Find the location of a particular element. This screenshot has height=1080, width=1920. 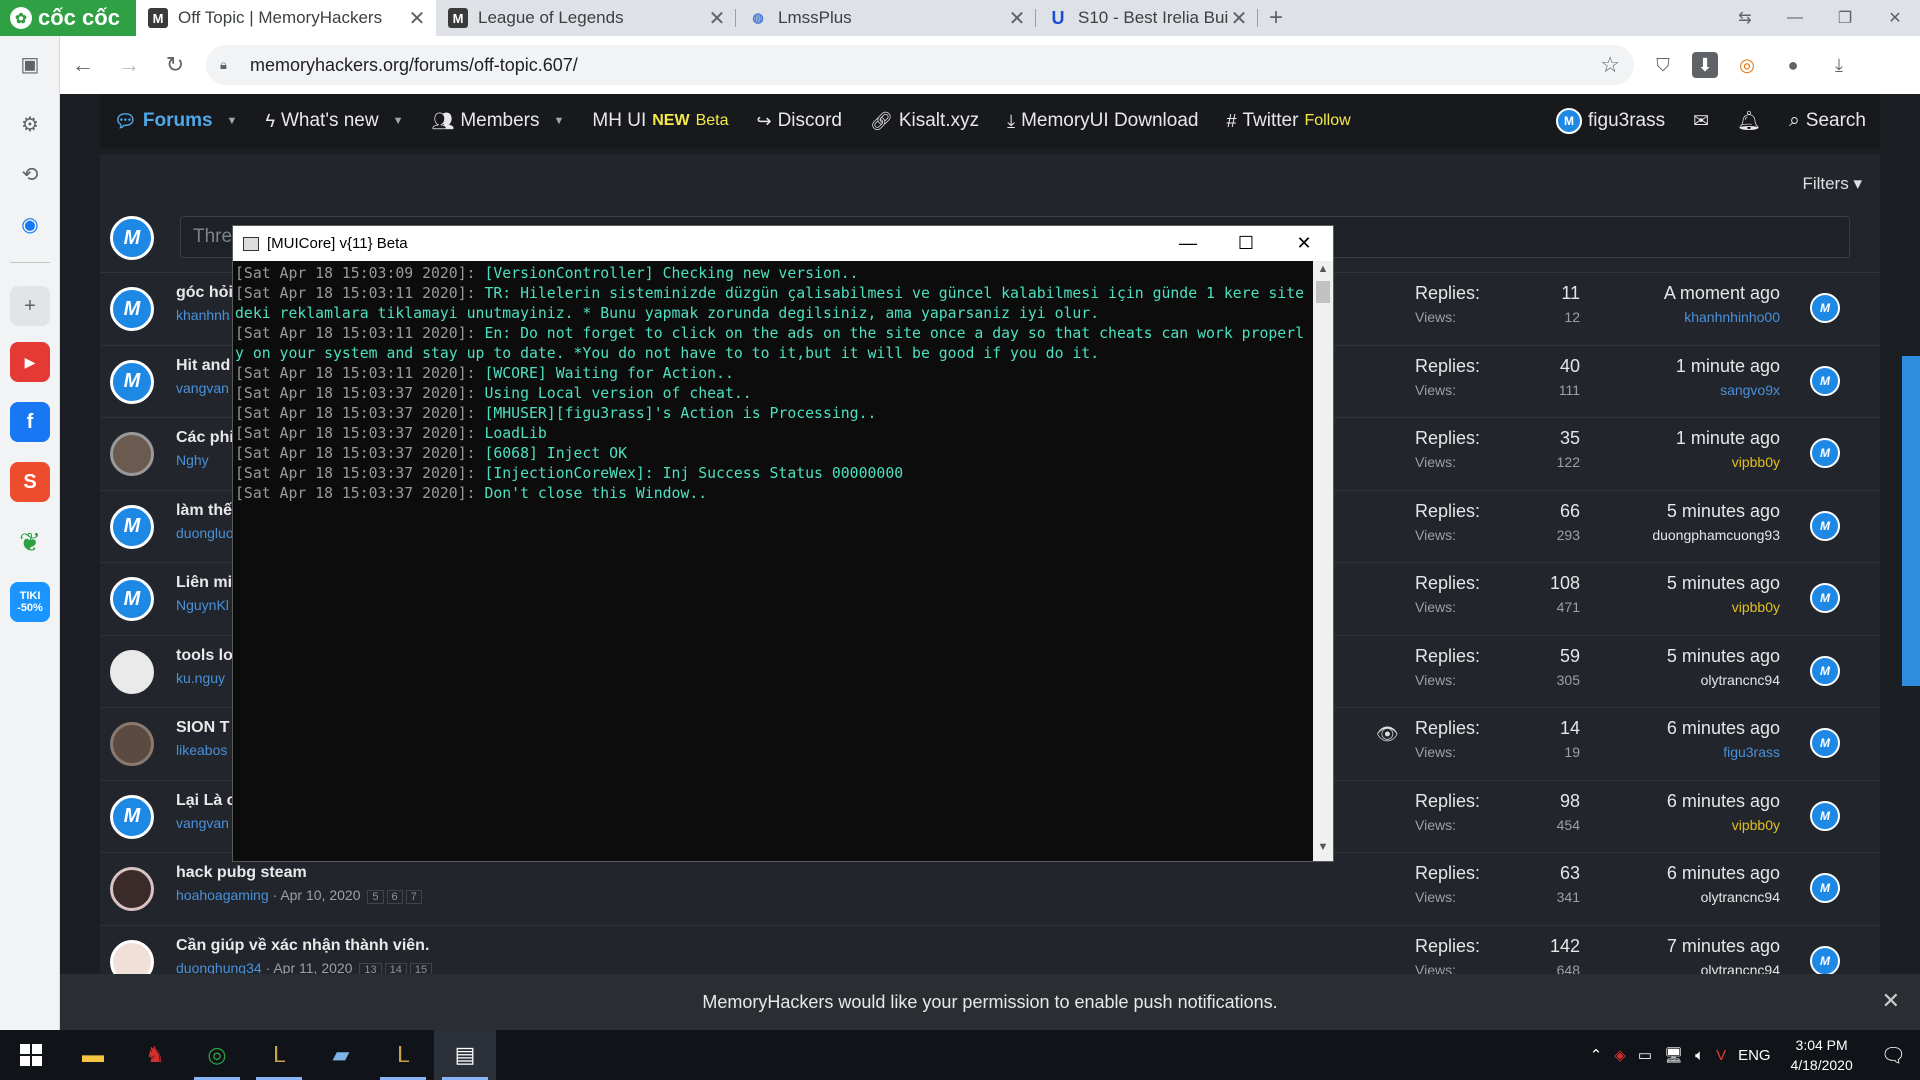

tab-league-of-legends: M League of Legends ✕ is located at coordinates (586, 18).